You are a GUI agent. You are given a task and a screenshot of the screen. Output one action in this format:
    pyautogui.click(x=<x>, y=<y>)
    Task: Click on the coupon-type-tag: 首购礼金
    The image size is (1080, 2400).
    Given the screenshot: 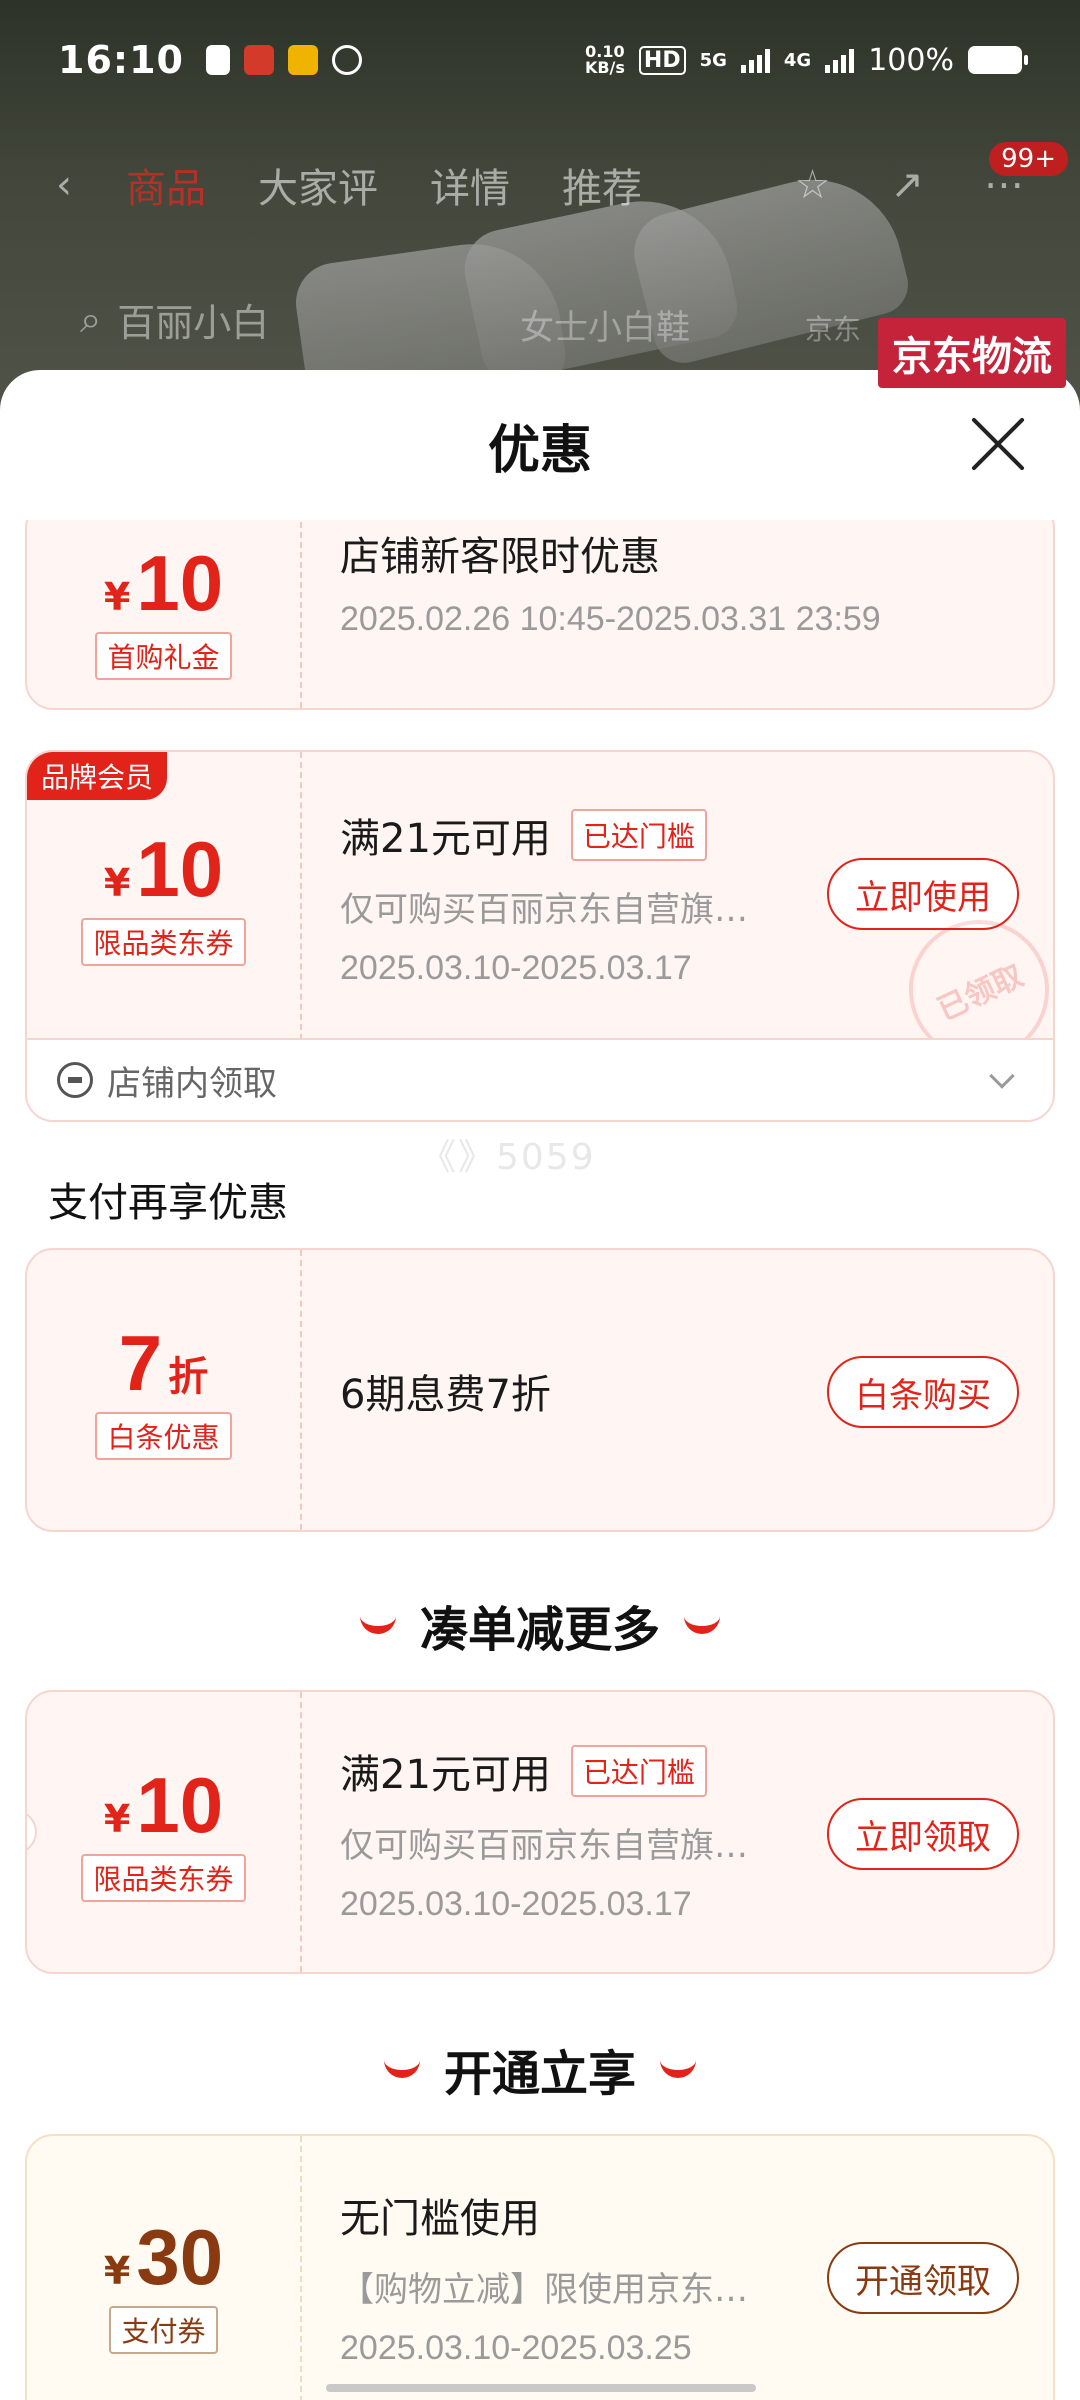 What is the action you would take?
    pyautogui.click(x=163, y=656)
    